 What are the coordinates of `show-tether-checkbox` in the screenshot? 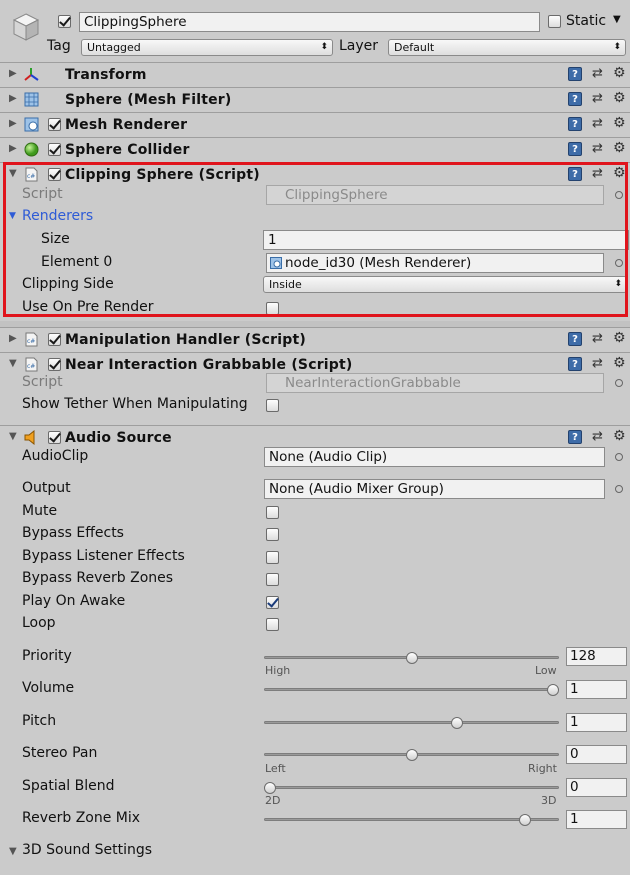 It's located at (272, 405).